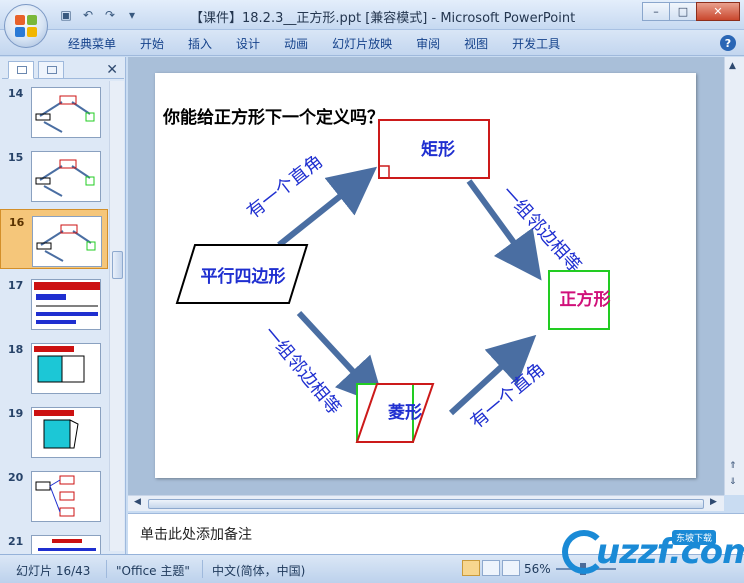 The width and height of the screenshot is (744, 583). Describe the element at coordinates (132, 15) in the screenshot. I see `customize-qat-icon: ▾` at that location.